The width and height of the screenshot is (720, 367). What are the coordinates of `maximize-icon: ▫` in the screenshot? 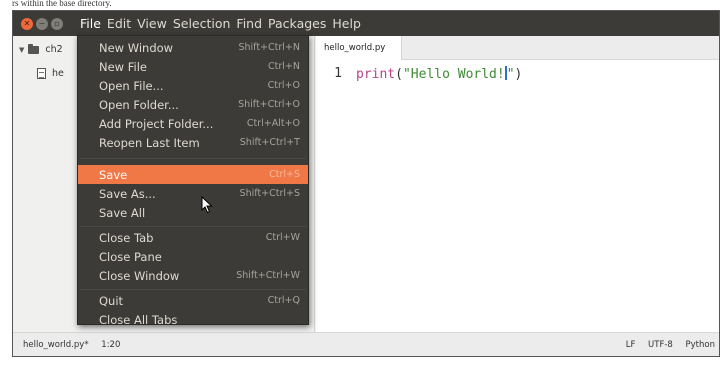 It's located at (57, 23).